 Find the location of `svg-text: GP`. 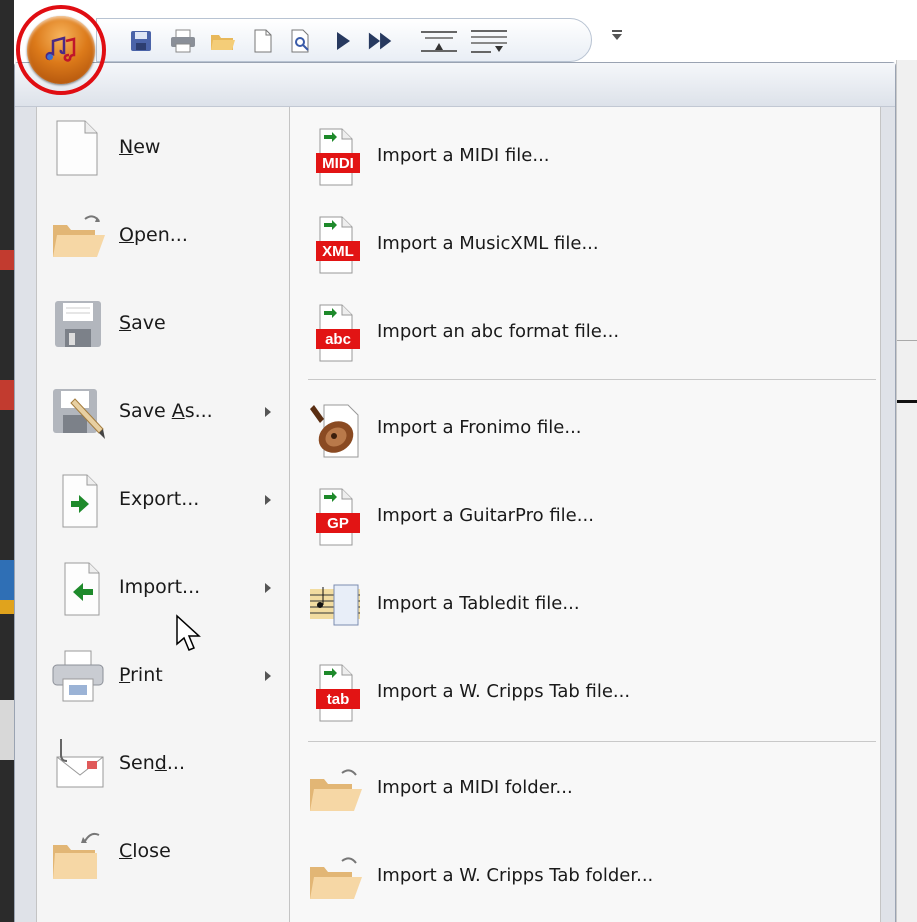

svg-text: GP is located at coordinates (338, 523).